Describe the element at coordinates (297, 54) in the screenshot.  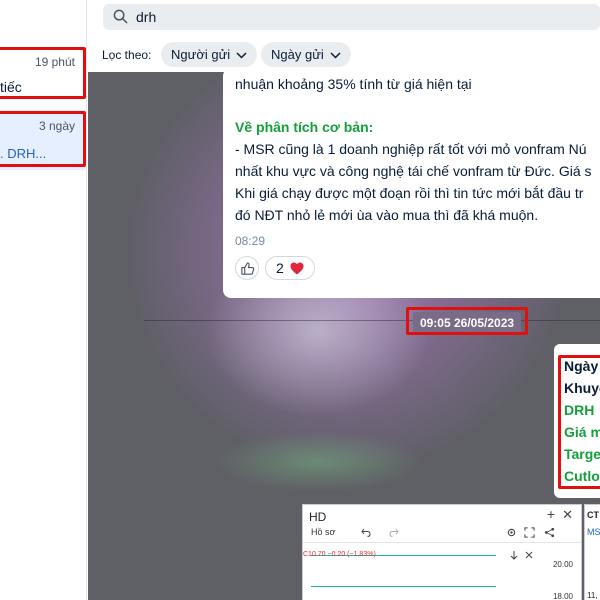
I see `filter-date-label: Ngày gửi` at that location.